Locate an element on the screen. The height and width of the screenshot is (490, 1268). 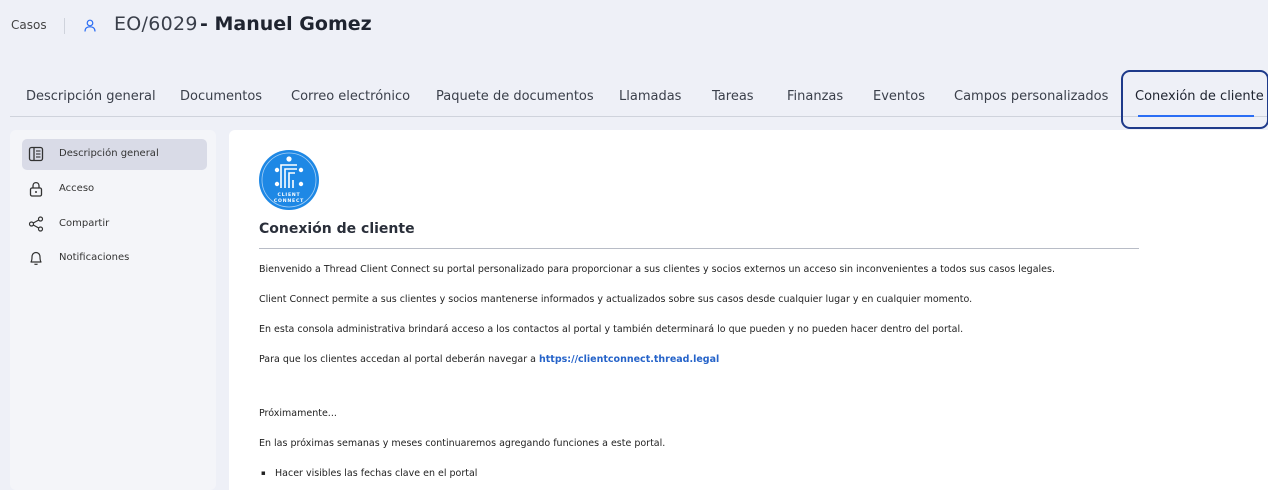
sidebar-item-label: Acceso is located at coordinates (77, 188).